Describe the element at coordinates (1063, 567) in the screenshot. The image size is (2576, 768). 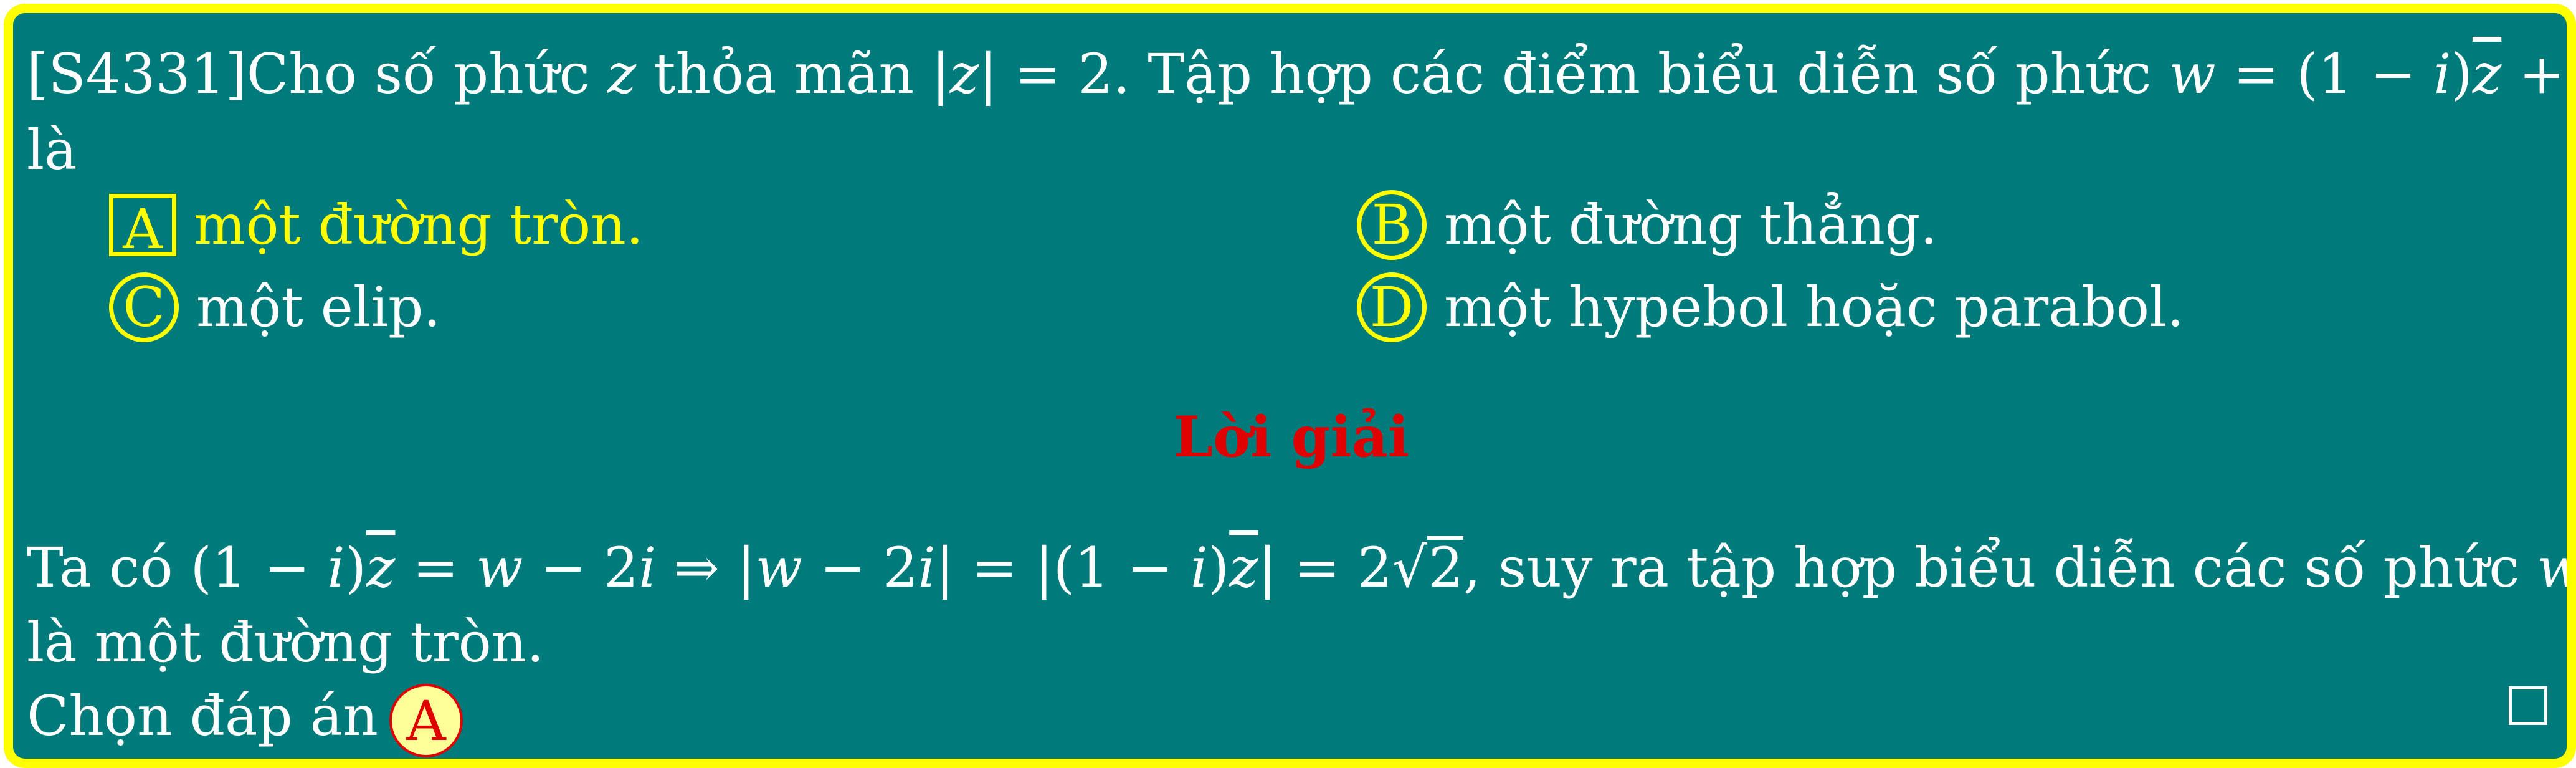
I see `solution-text-g: | = |(1 −` at that location.